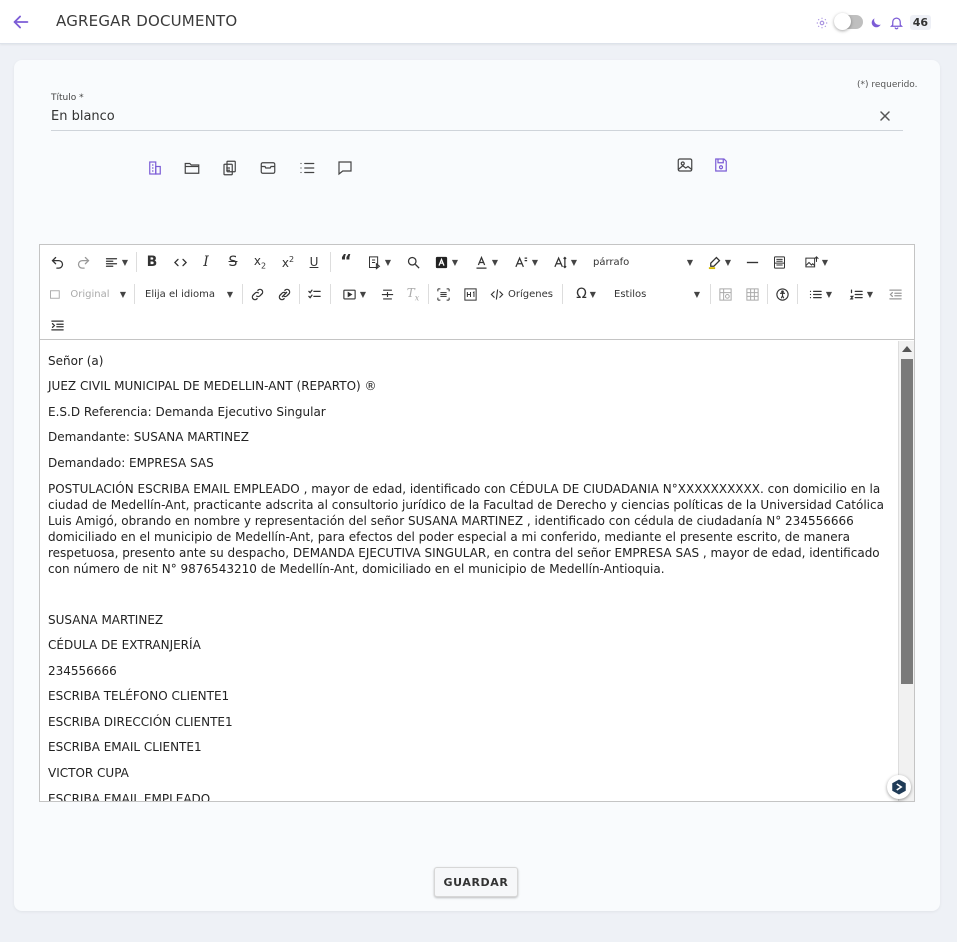 The image size is (957, 942). I want to click on image-size-dropdown: Original ▼, so click(87, 294).